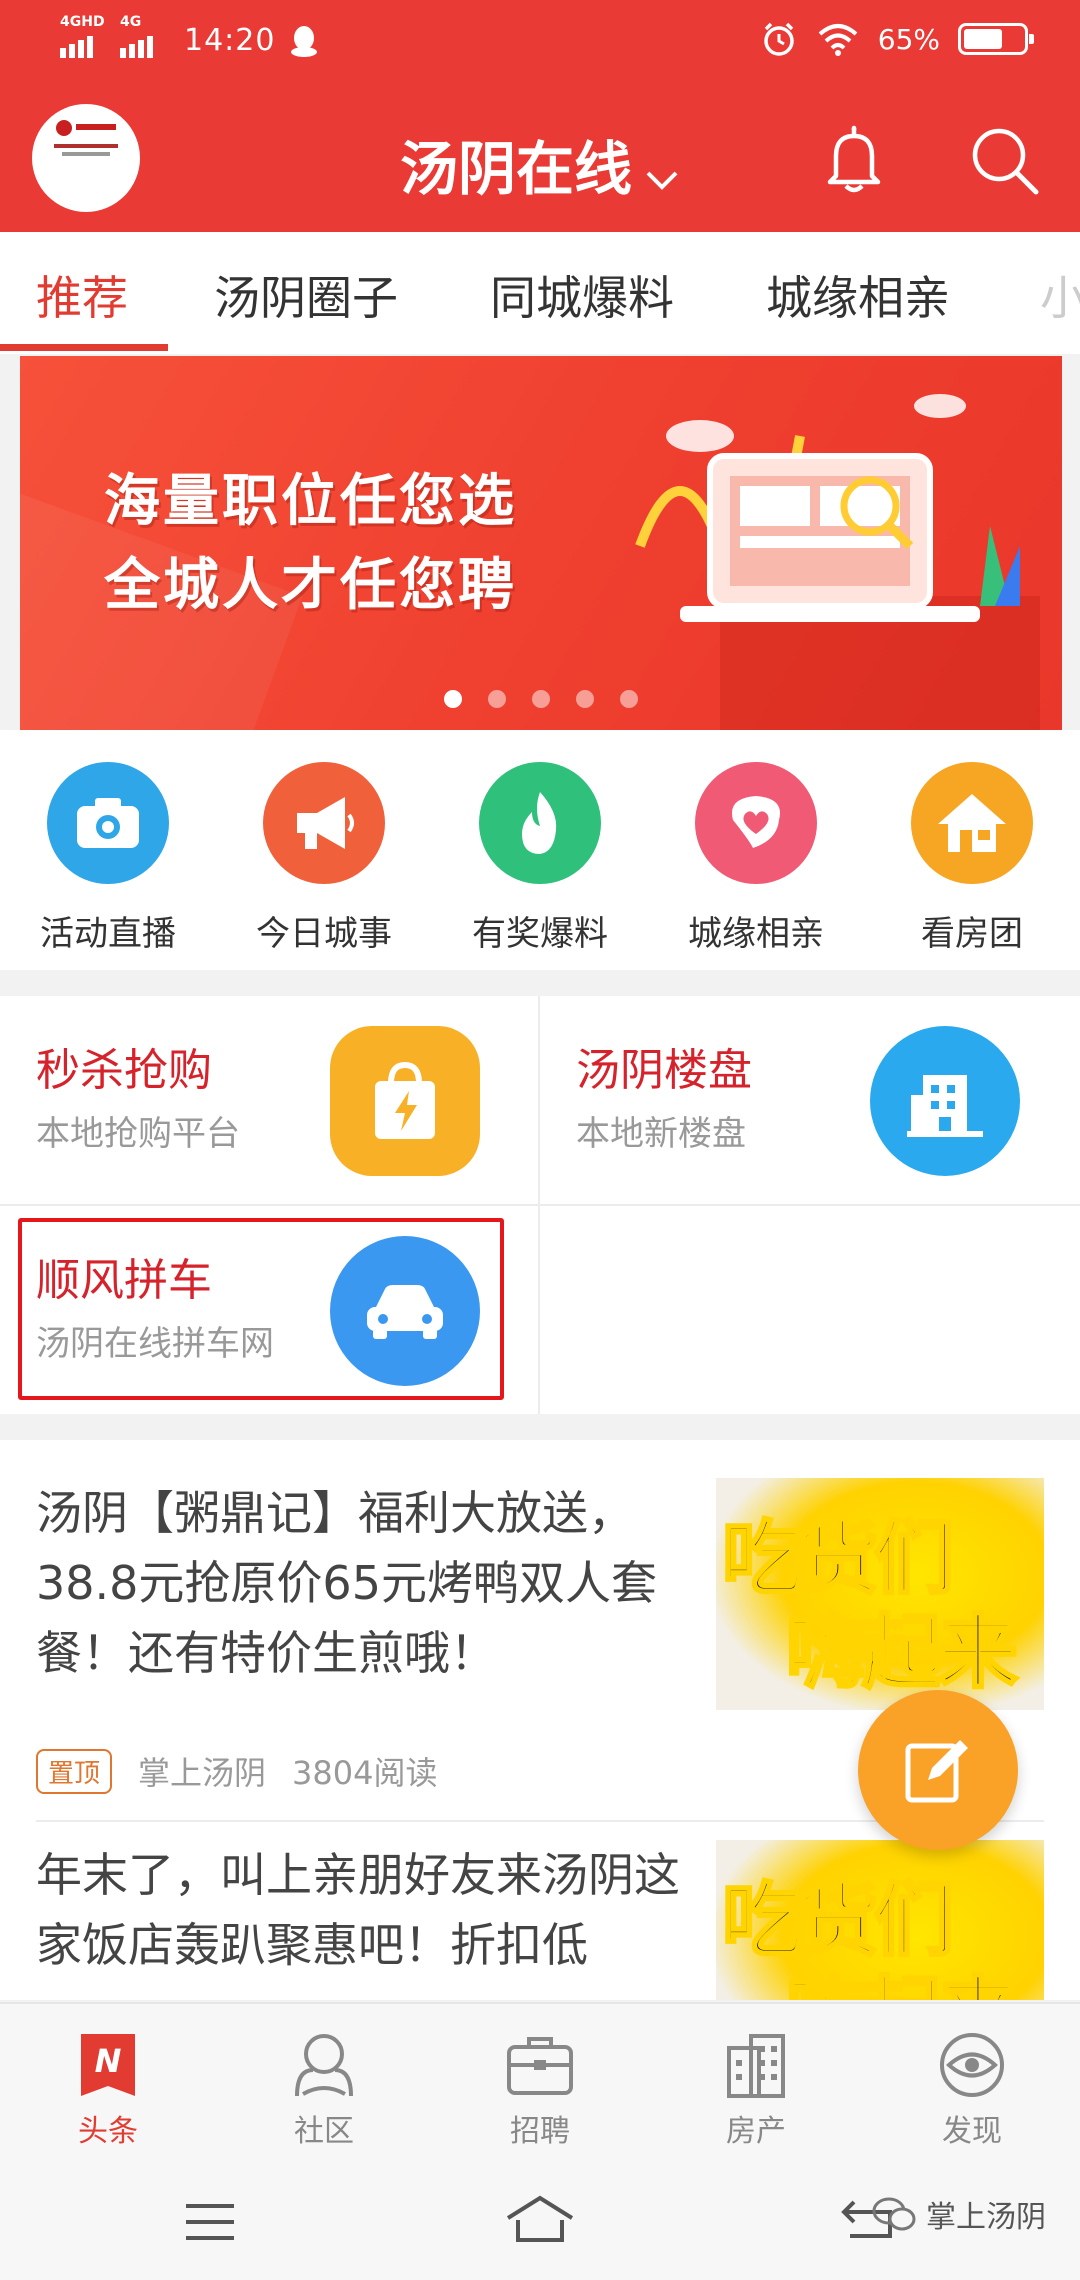  What do you see at coordinates (972, 934) in the screenshot?
I see `quick-house-tour-label: 看房团` at bounding box center [972, 934].